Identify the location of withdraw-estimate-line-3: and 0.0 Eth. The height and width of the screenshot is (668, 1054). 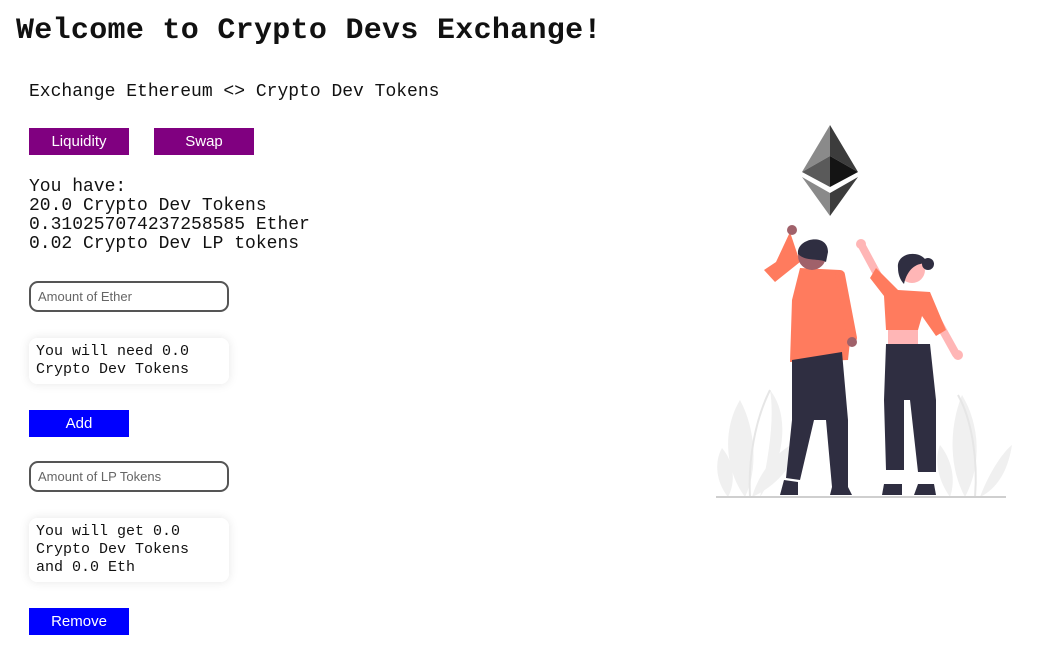
(86, 567).